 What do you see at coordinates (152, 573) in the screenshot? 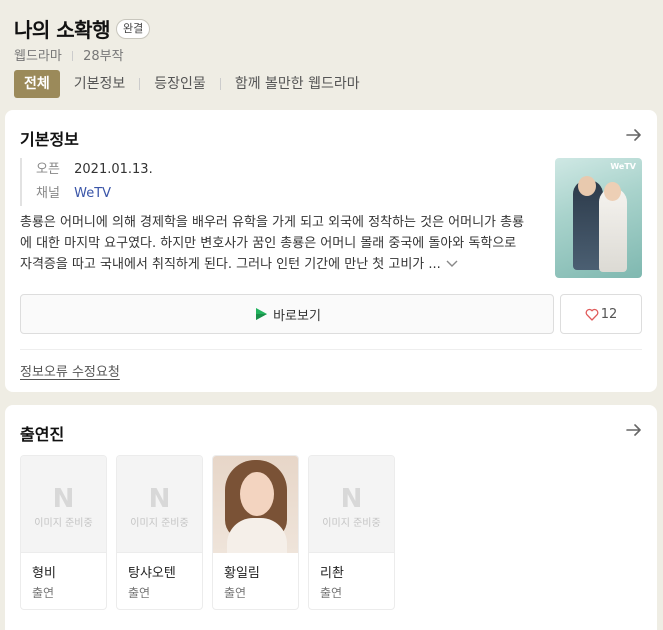
I see `cast-name: 탕샤오텐` at bounding box center [152, 573].